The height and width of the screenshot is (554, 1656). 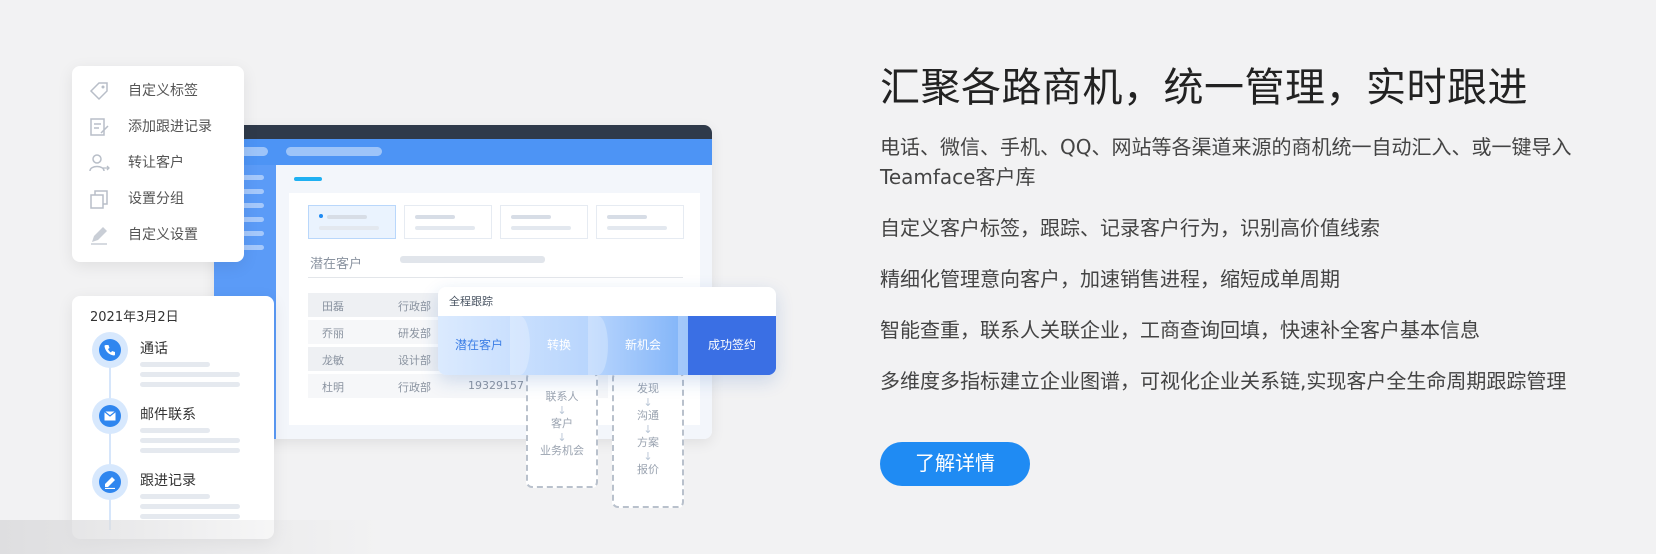 What do you see at coordinates (333, 333) in the screenshot?
I see `row-name: 乔丽` at bounding box center [333, 333].